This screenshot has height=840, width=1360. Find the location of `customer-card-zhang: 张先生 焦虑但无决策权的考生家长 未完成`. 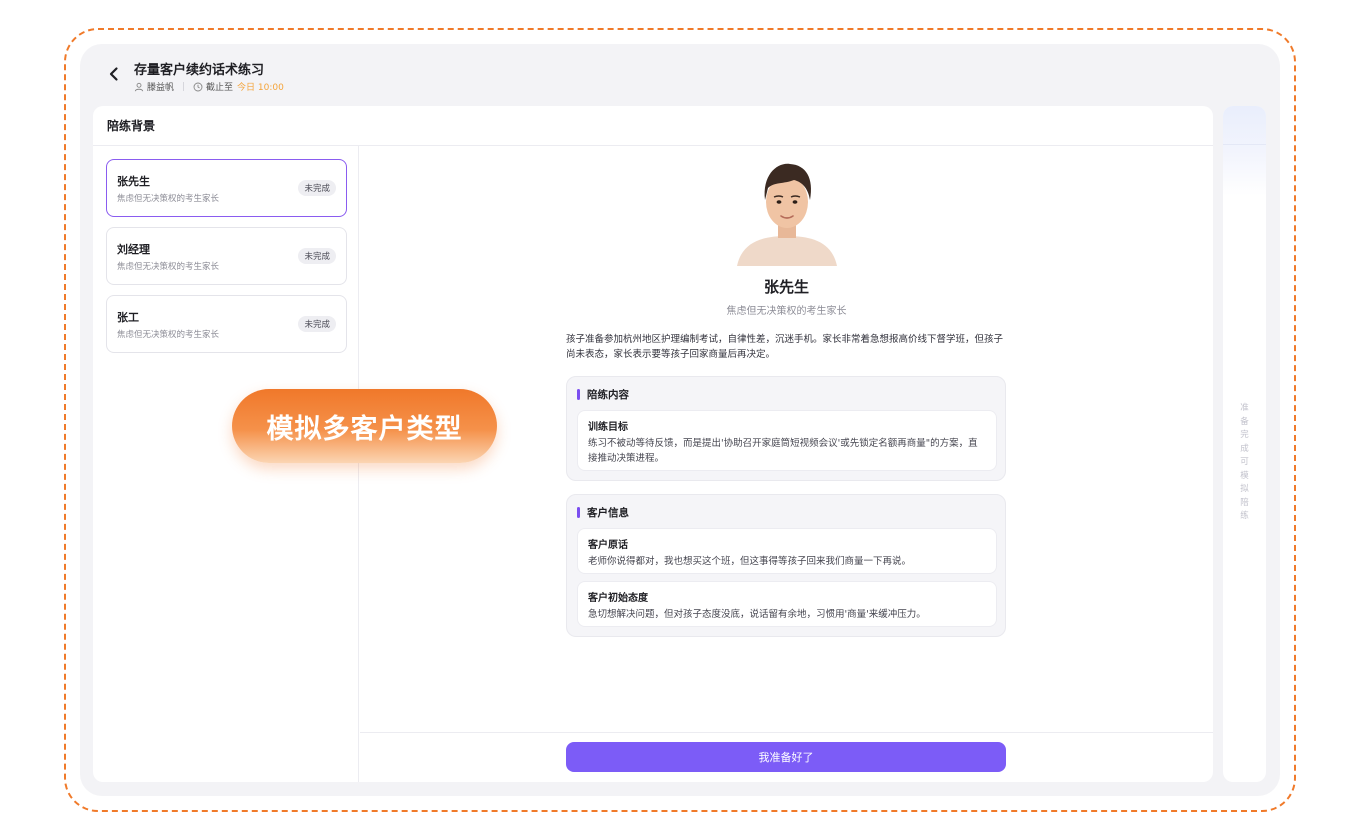

customer-card-zhang: 张先生 焦虑但无决策权的考生家长 未完成 is located at coordinates (226, 188).